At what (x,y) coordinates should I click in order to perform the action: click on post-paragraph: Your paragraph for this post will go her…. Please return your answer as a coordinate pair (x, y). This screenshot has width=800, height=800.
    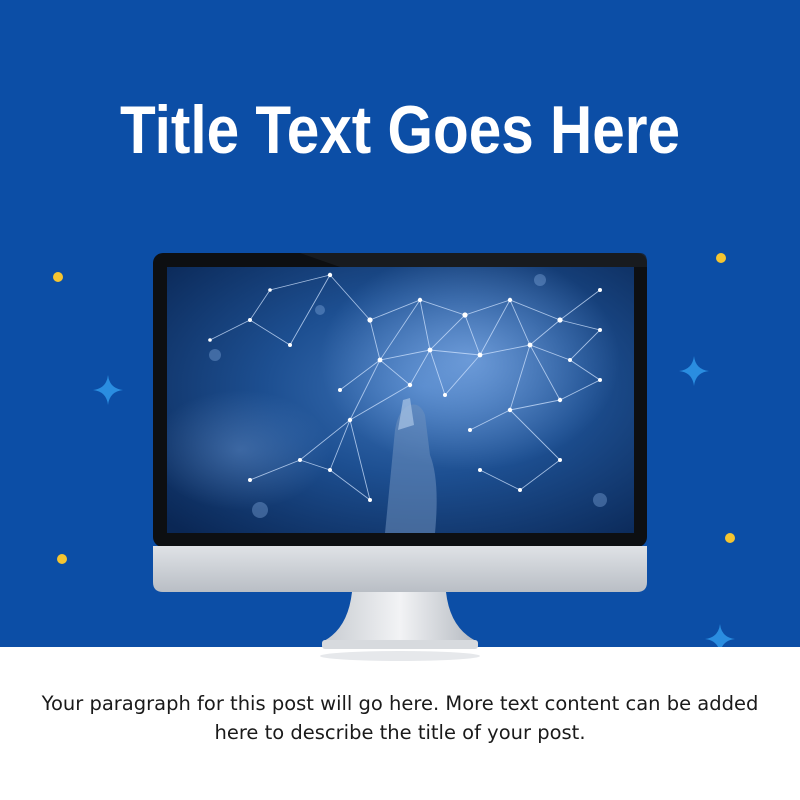
    Looking at the image, I should click on (400, 718).